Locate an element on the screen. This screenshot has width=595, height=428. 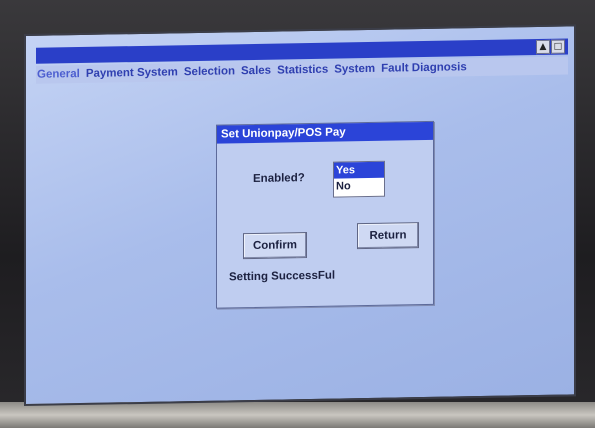
option-no: No is located at coordinates (359, 186).